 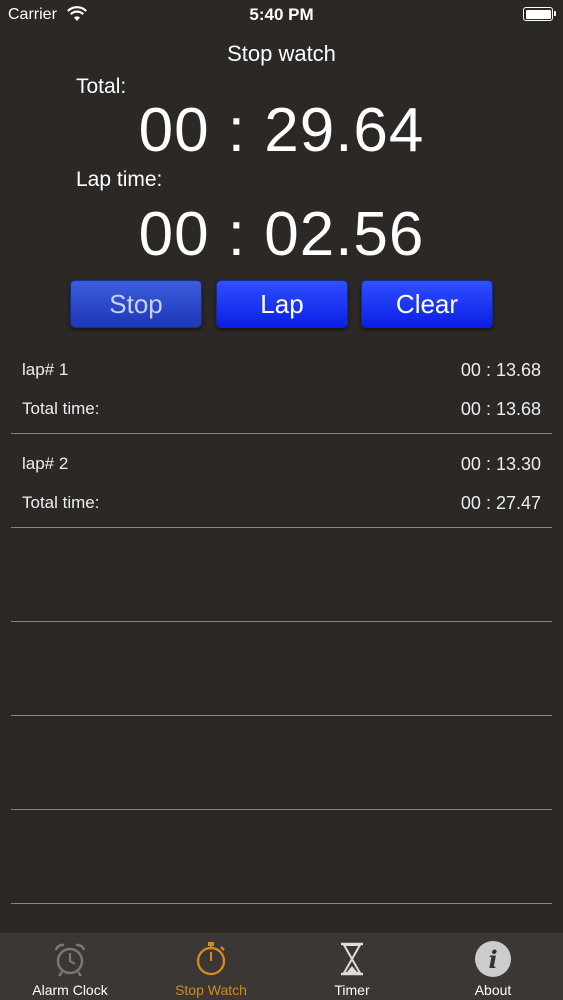 What do you see at coordinates (70, 990) in the screenshot?
I see `tab-label: Alarm Clock` at bounding box center [70, 990].